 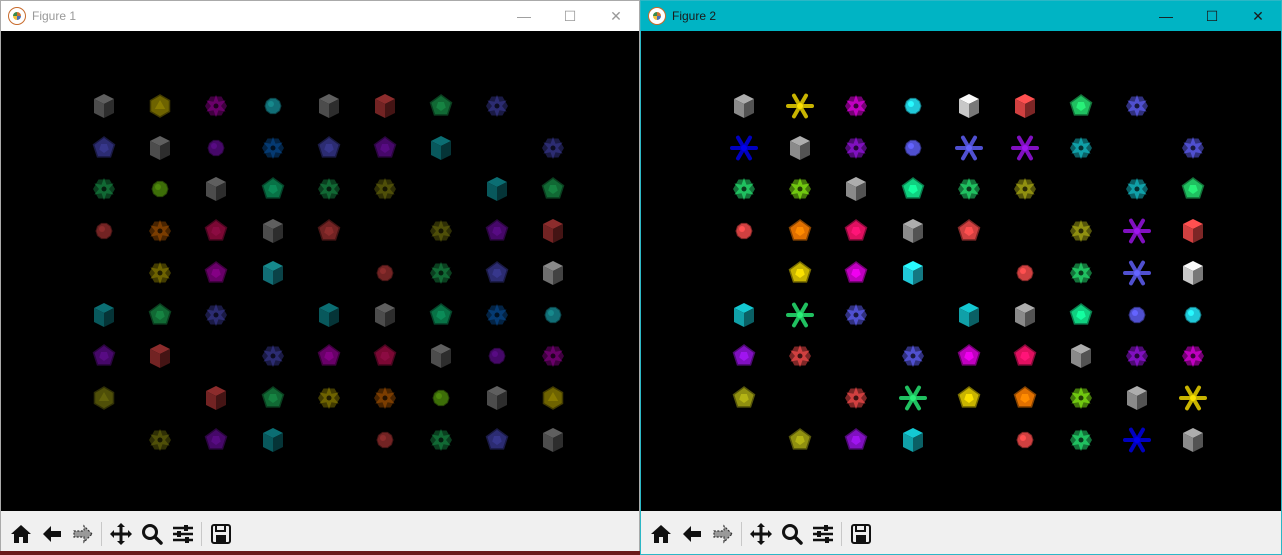 I want to click on marker-star-purple, so click(x=1137, y=356).